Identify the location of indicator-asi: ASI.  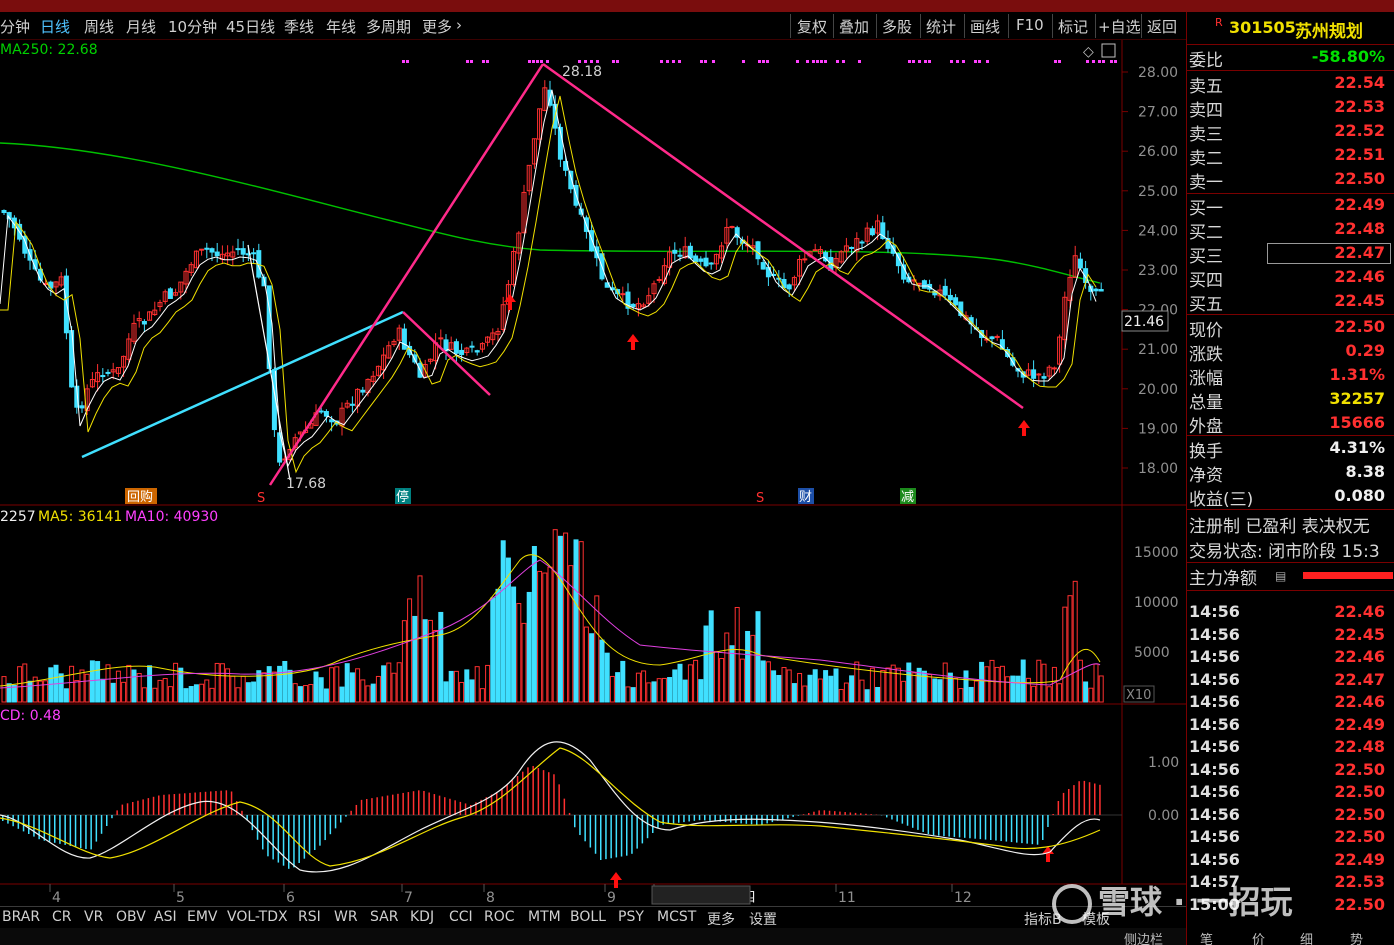
(165, 917).